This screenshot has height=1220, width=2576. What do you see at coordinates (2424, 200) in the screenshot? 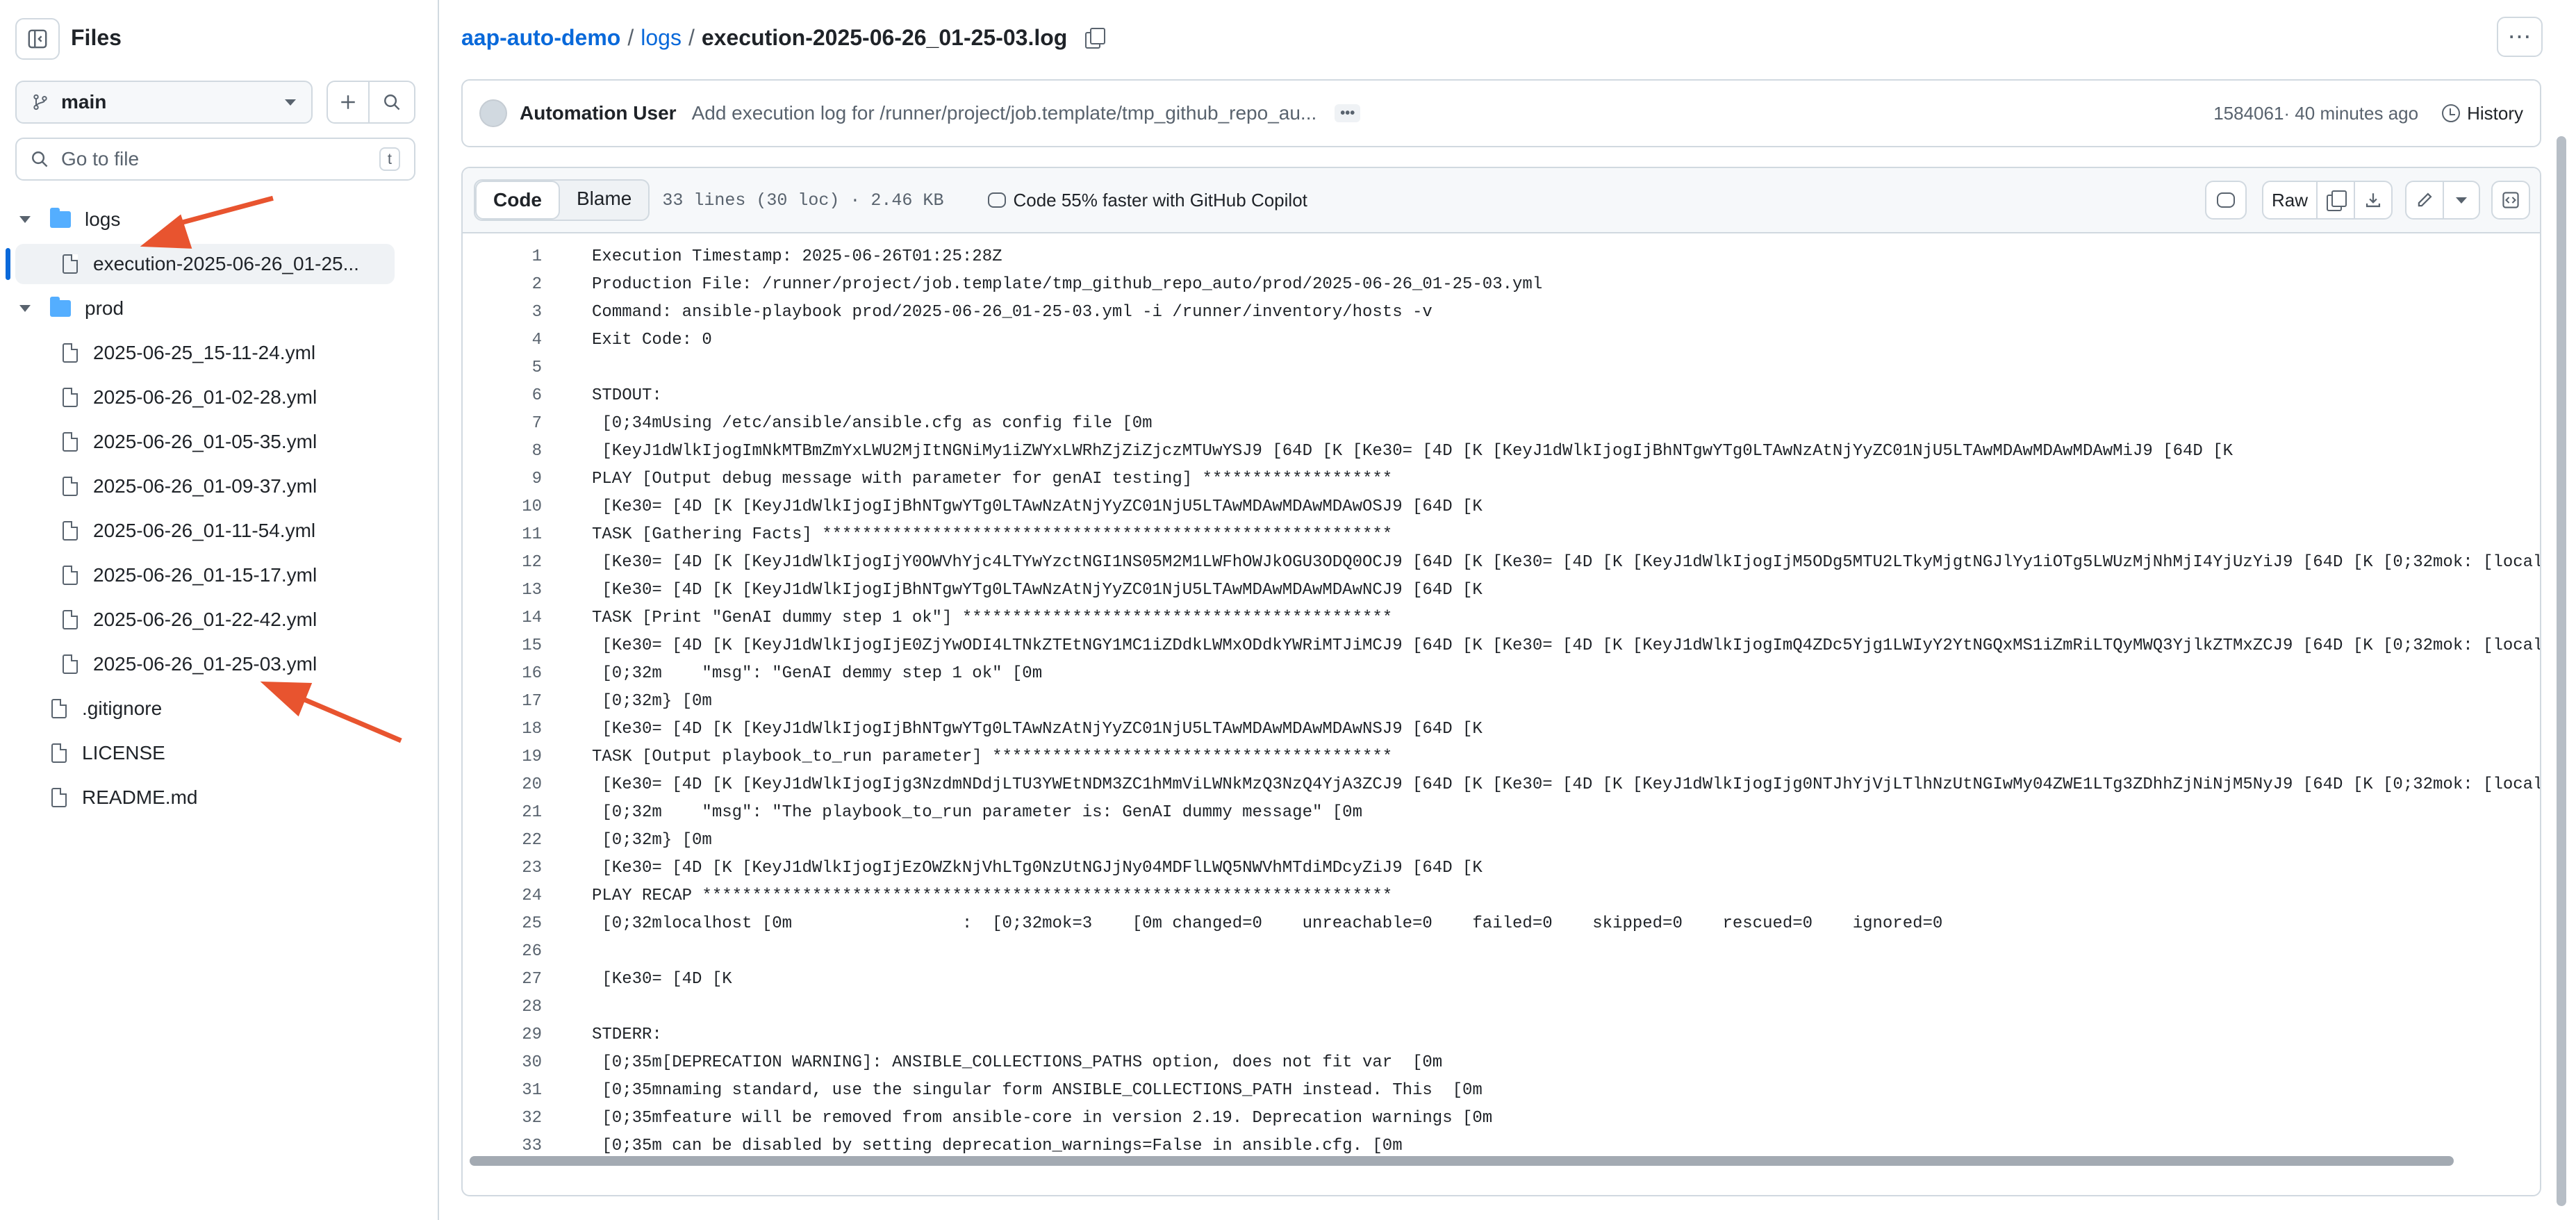
I see `edit-file-button` at bounding box center [2424, 200].